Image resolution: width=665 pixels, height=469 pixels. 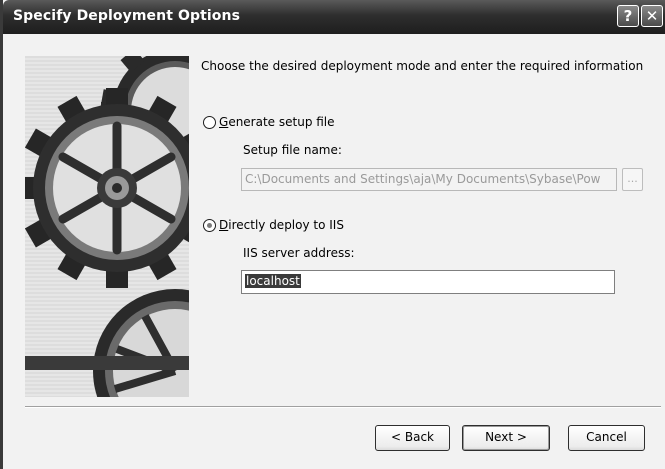 I want to click on iis-server-address-field: localhost, so click(x=428, y=282).